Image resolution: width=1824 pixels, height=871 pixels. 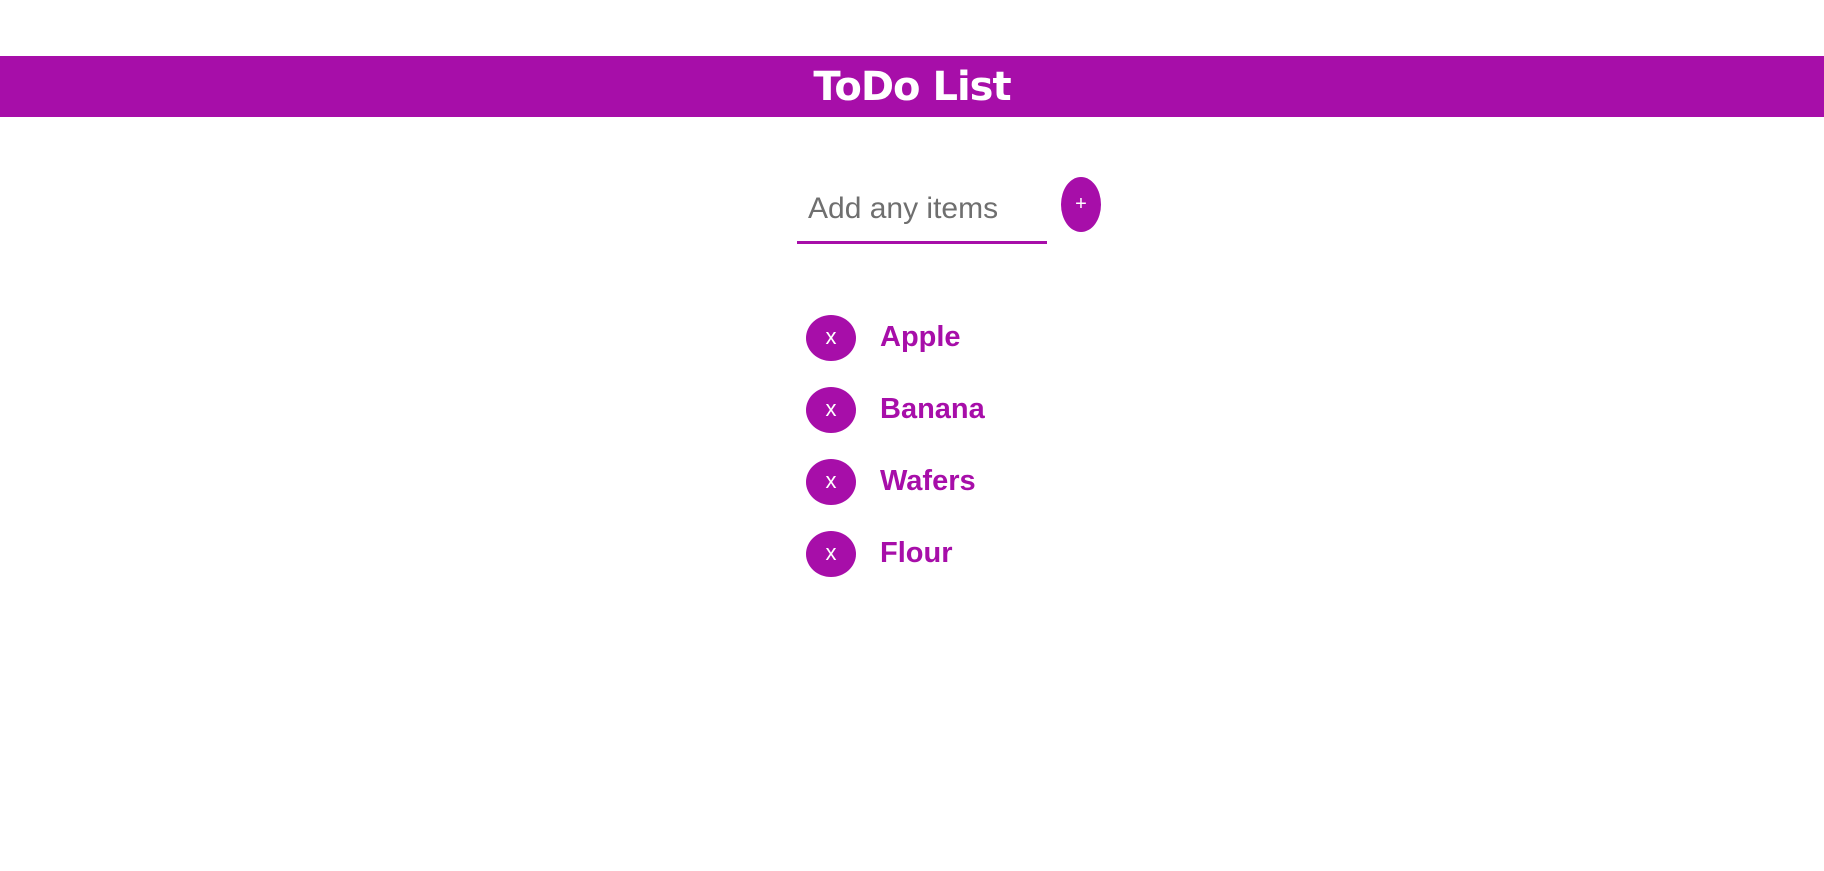 I want to click on add-item-form: +, so click(x=949, y=211).